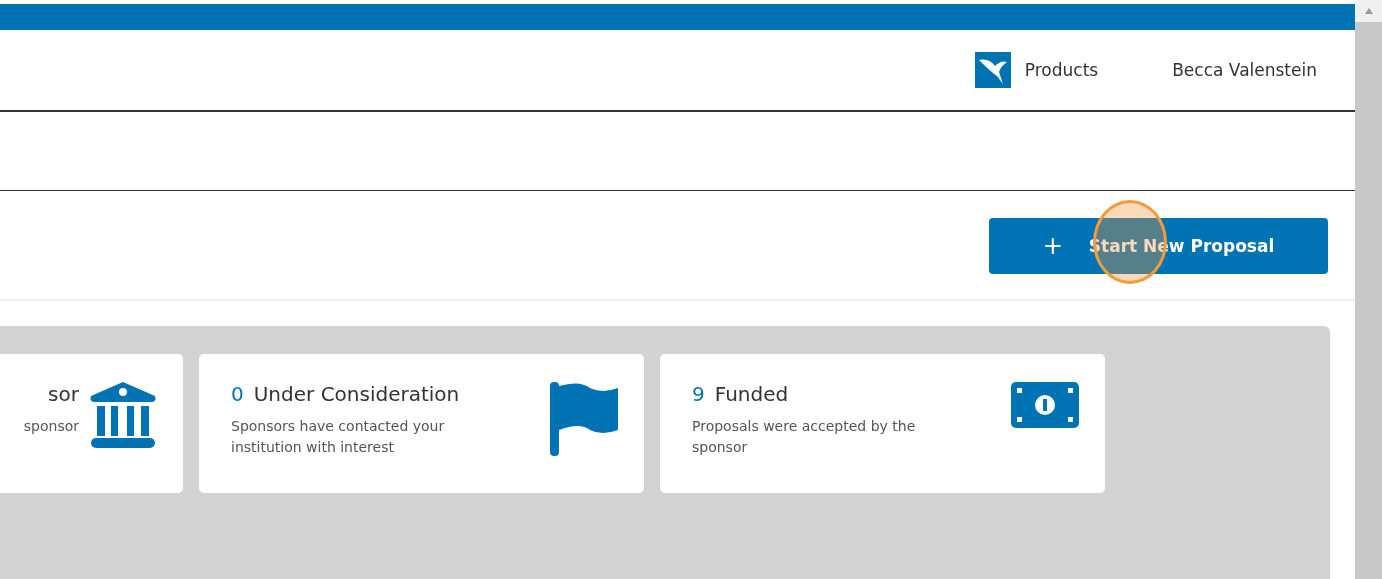 This screenshot has height=579, width=1382. I want to click on card-description: Proposals were accepted by the sponsor, so click(804, 437).